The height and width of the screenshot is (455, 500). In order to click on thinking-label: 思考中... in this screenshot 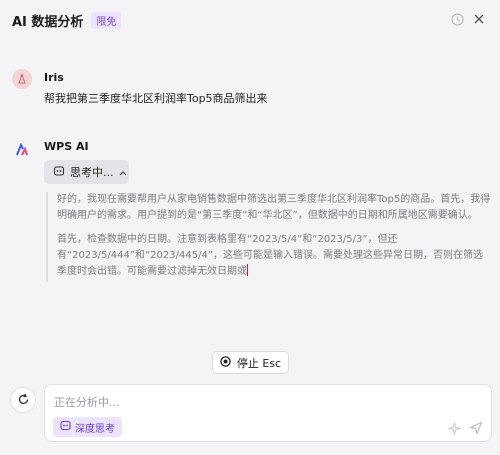, I will do `click(92, 172)`.